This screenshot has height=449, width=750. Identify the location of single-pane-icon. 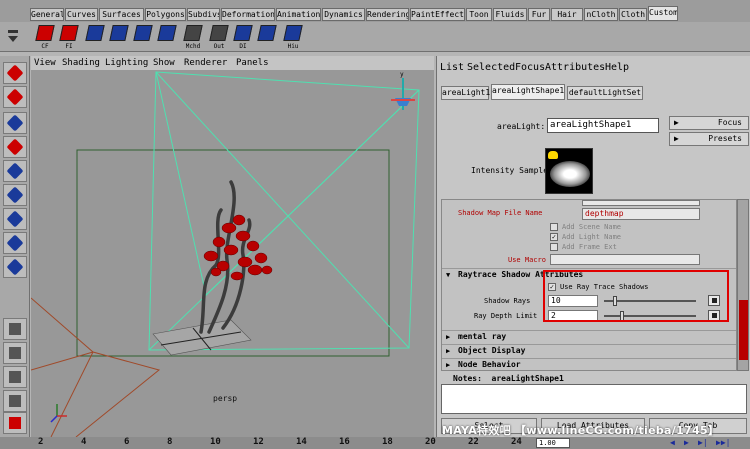
(15, 329).